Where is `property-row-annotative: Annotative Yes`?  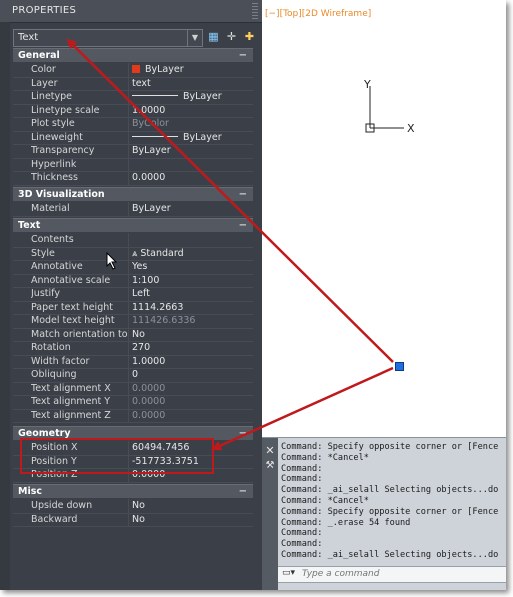 property-row-annotative: Annotative Yes is located at coordinates (133, 267).